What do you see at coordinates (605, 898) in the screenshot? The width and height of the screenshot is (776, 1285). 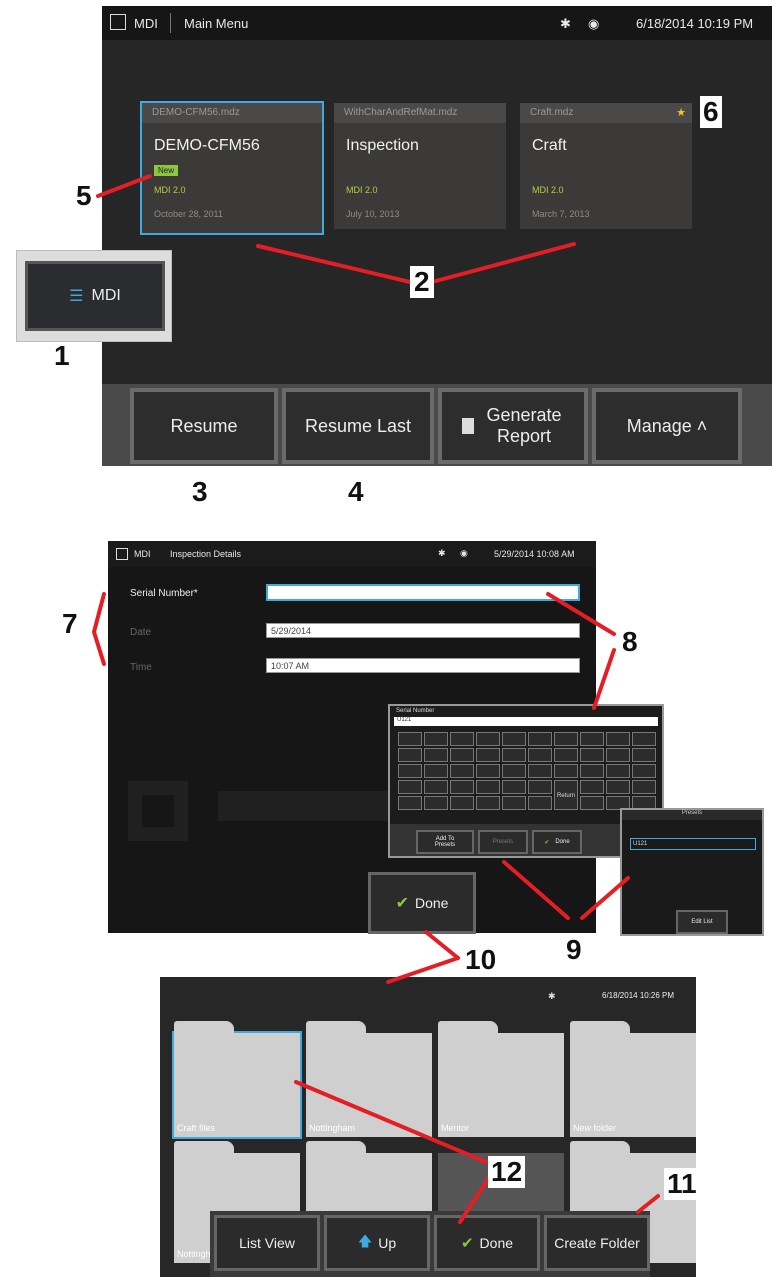 I see `callout-line-9b` at bounding box center [605, 898].